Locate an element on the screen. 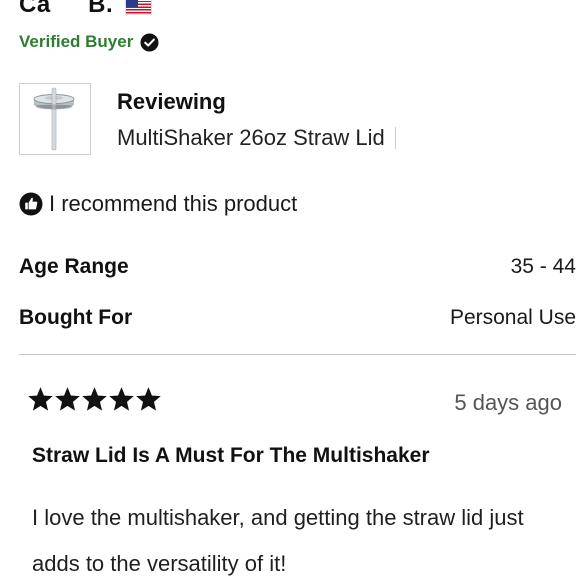 The height and width of the screenshot is (580, 580). us-flag-icon is located at coordinates (139, 7).